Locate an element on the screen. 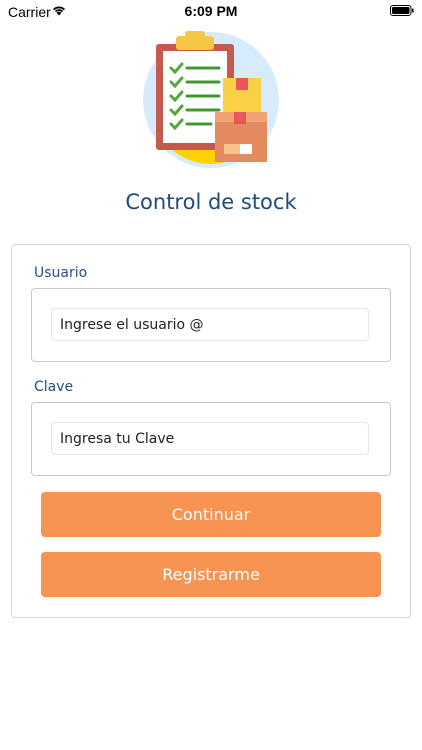 The height and width of the screenshot is (750, 422). password-label: Clave is located at coordinates (54, 387).